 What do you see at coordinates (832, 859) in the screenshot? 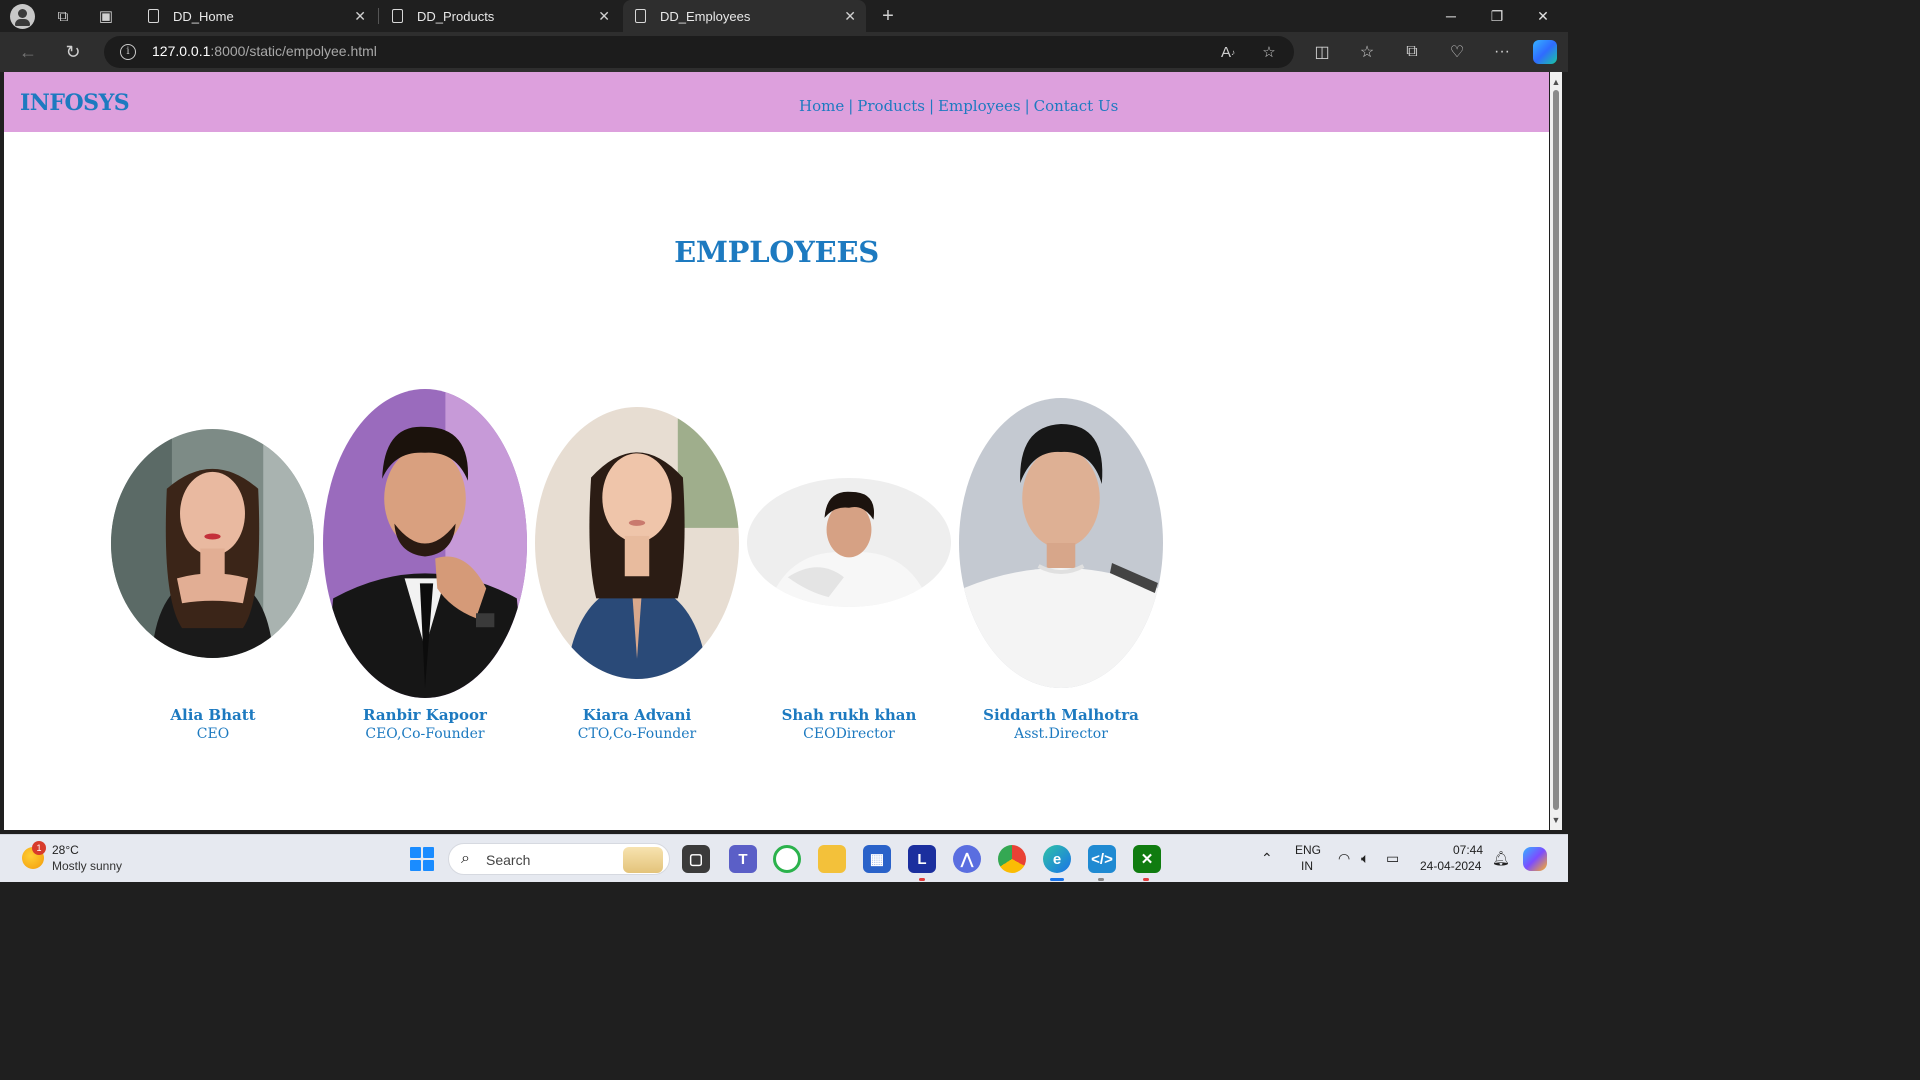
I see `file-explorer-icon` at bounding box center [832, 859].